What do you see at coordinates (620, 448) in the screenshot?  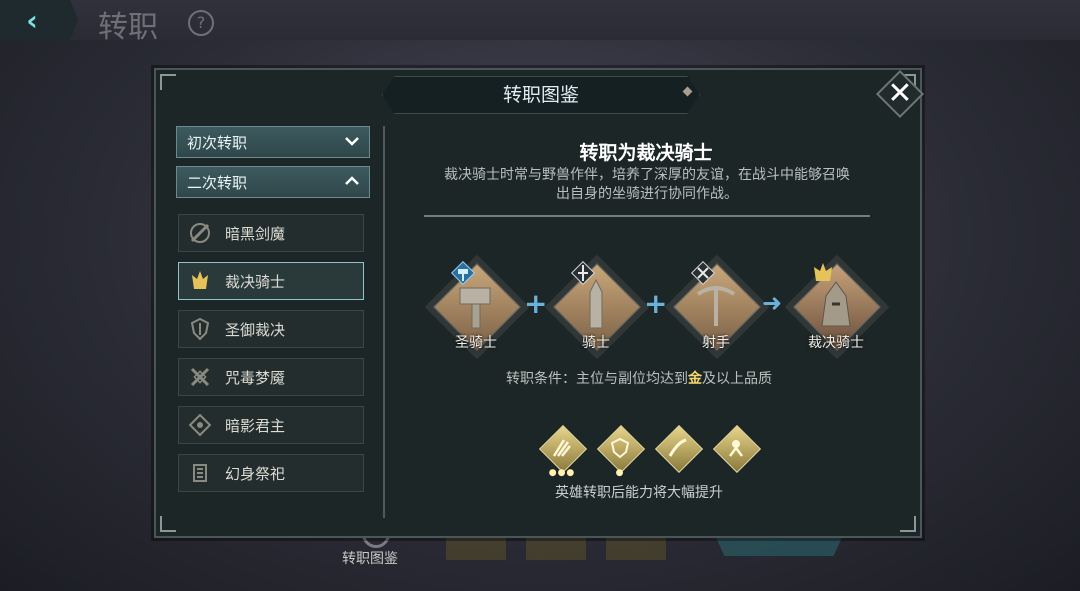 I see `shield-skill-icon` at bounding box center [620, 448].